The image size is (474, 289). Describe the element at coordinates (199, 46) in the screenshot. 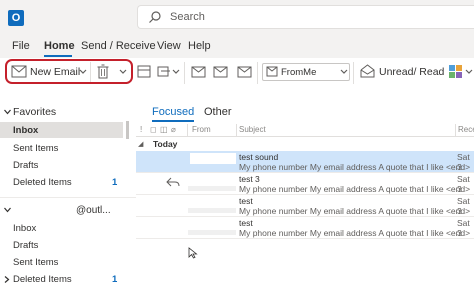

I see `tab-help: Help` at that location.